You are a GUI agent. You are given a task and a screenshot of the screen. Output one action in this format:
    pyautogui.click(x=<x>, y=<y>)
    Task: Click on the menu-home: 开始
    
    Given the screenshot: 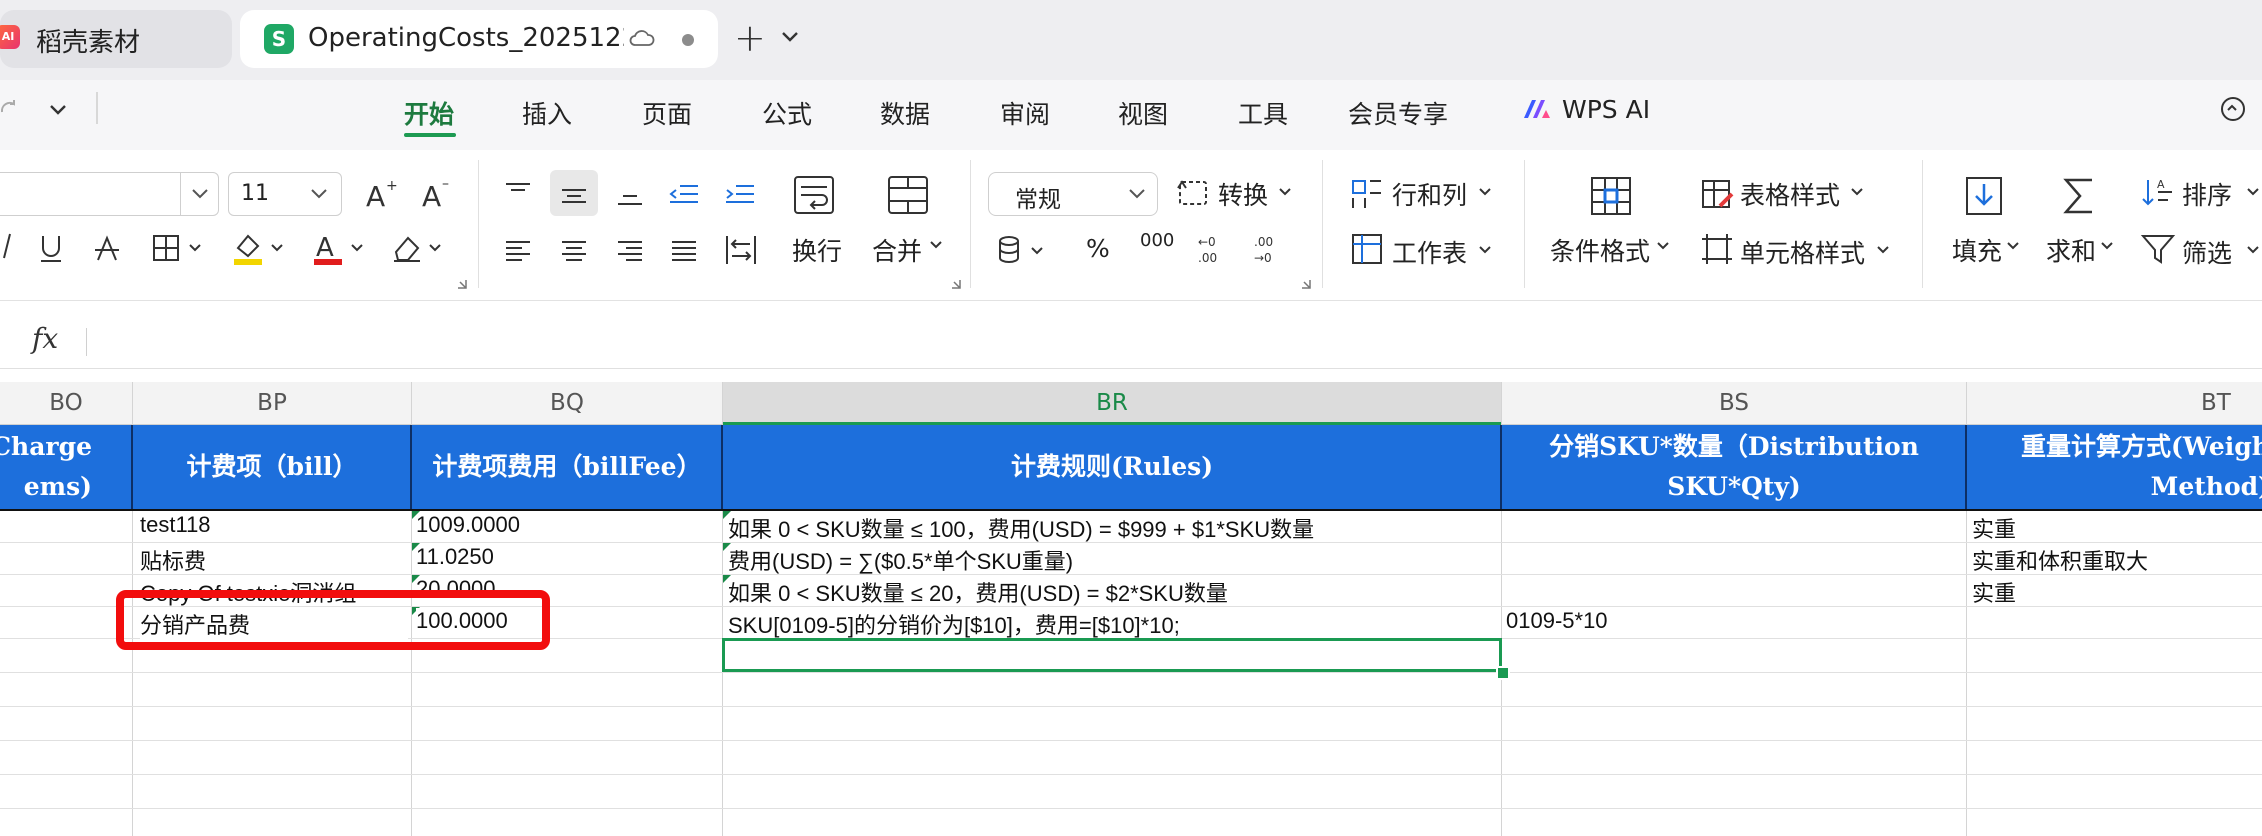 What is the action you would take?
    pyautogui.click(x=429, y=113)
    